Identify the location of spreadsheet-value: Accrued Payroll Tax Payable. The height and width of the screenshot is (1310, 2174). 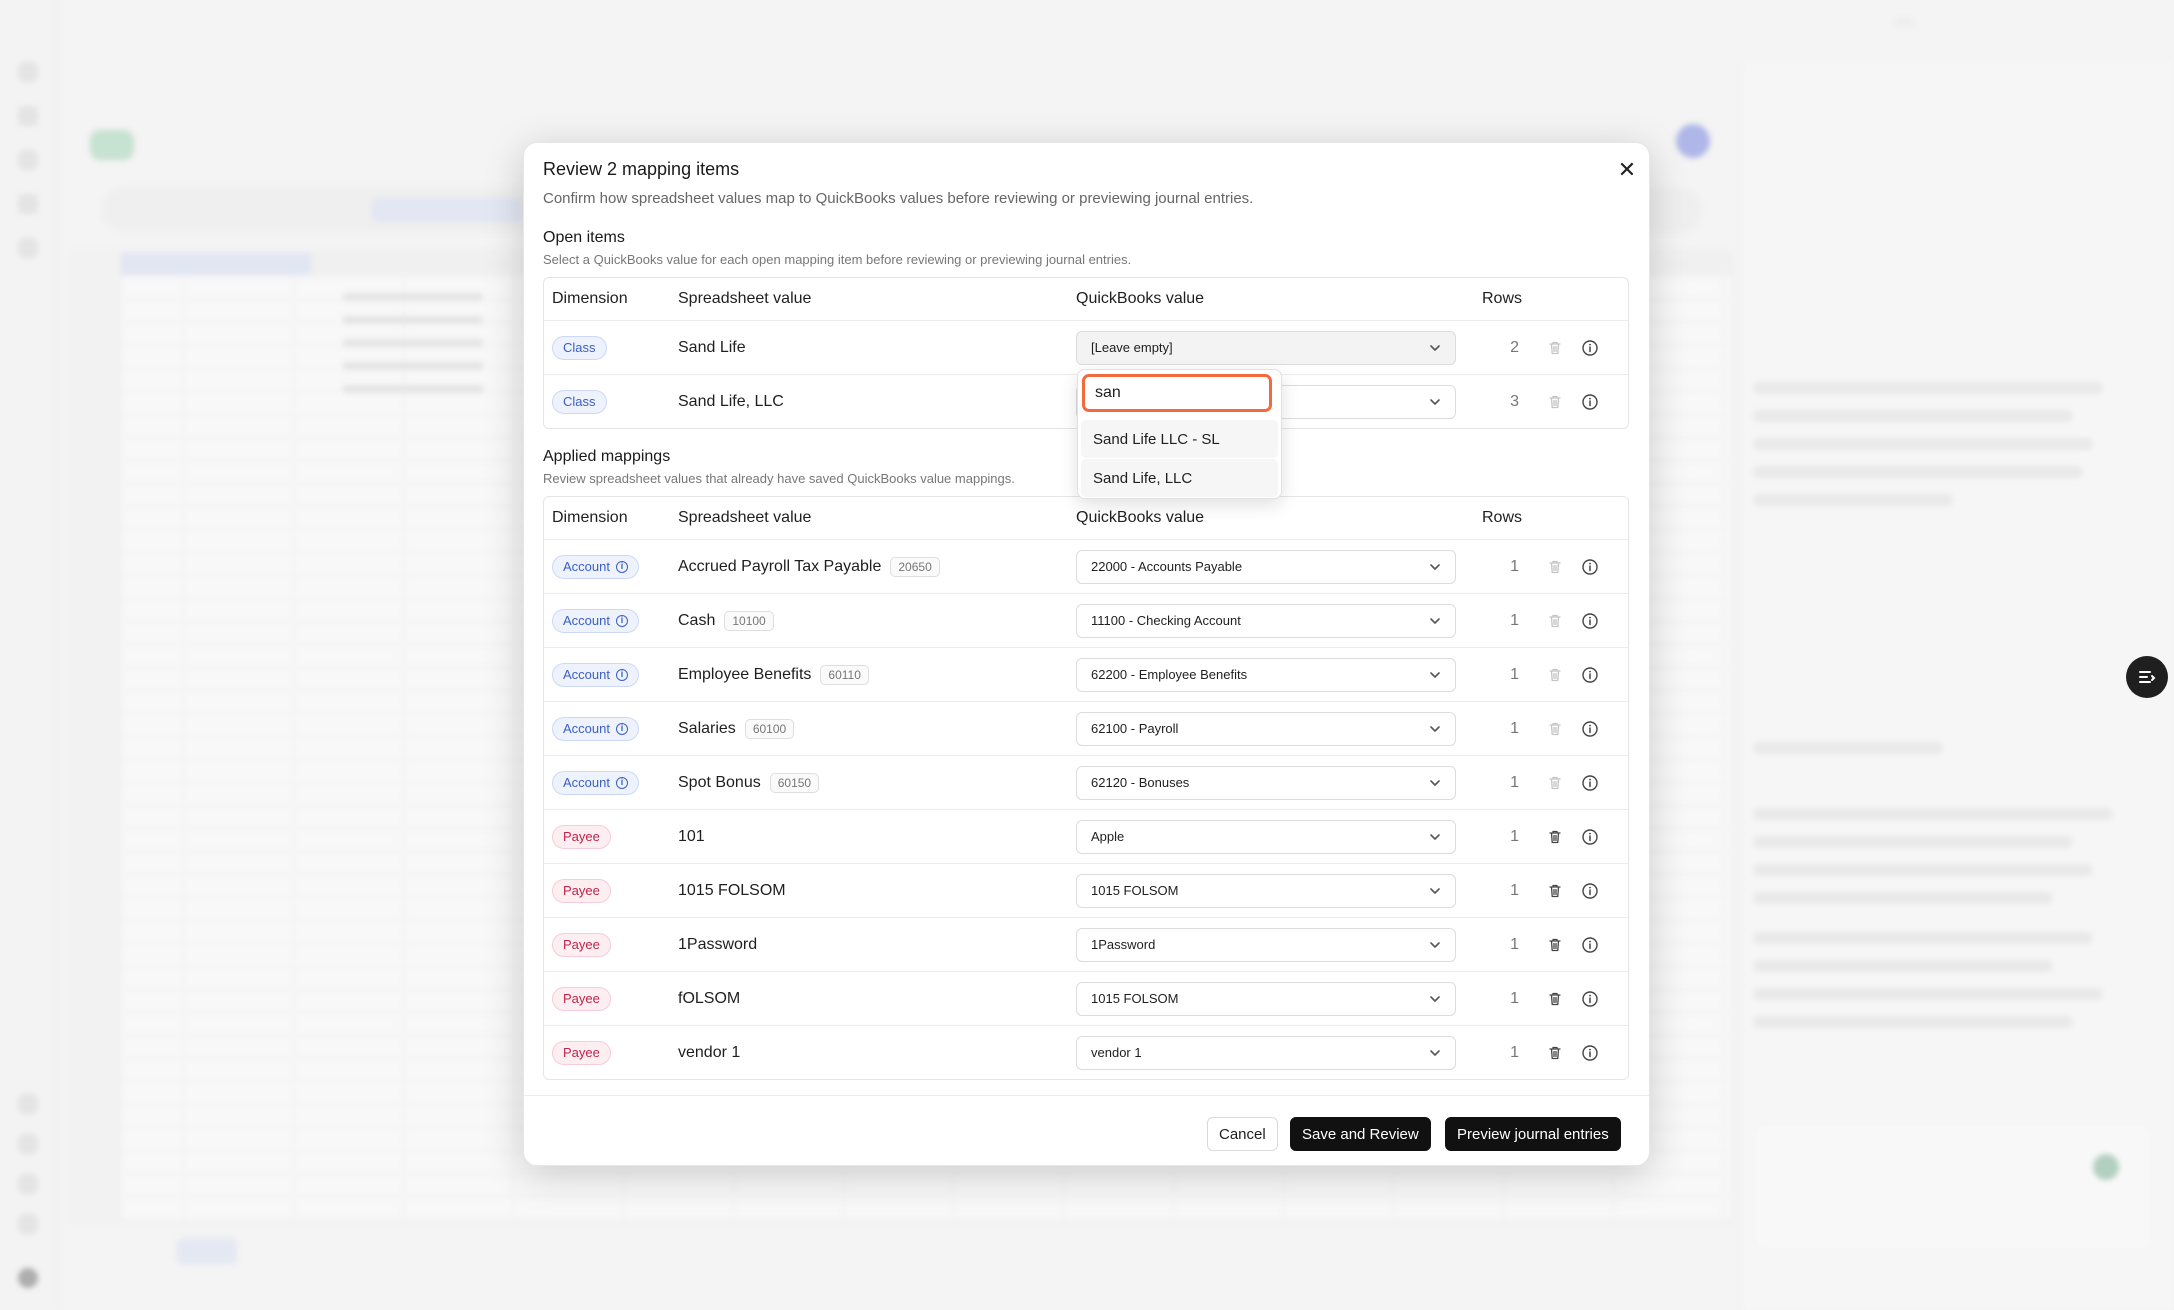
(780, 566).